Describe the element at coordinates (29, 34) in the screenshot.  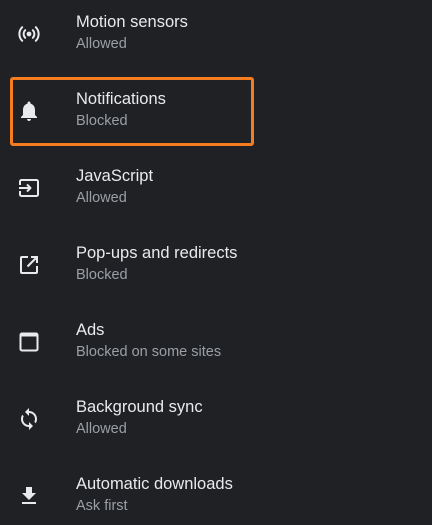
I see `motion-sensor-icon` at that location.